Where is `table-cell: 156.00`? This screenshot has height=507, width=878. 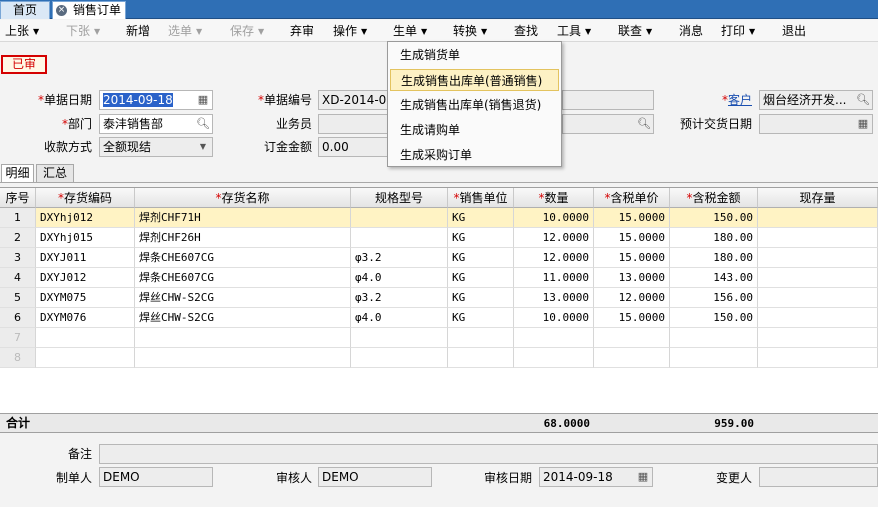 table-cell: 156.00 is located at coordinates (714, 298).